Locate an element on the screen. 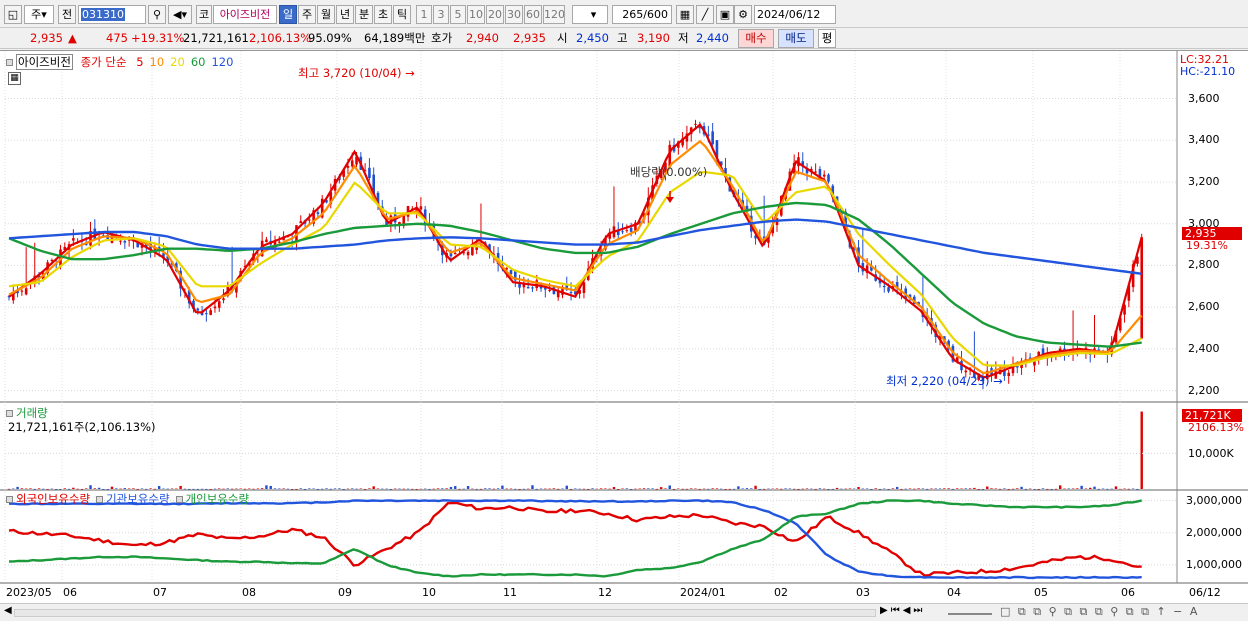 The height and width of the screenshot is (621, 1248). x-tick-label: 03 is located at coordinates (863, 592).